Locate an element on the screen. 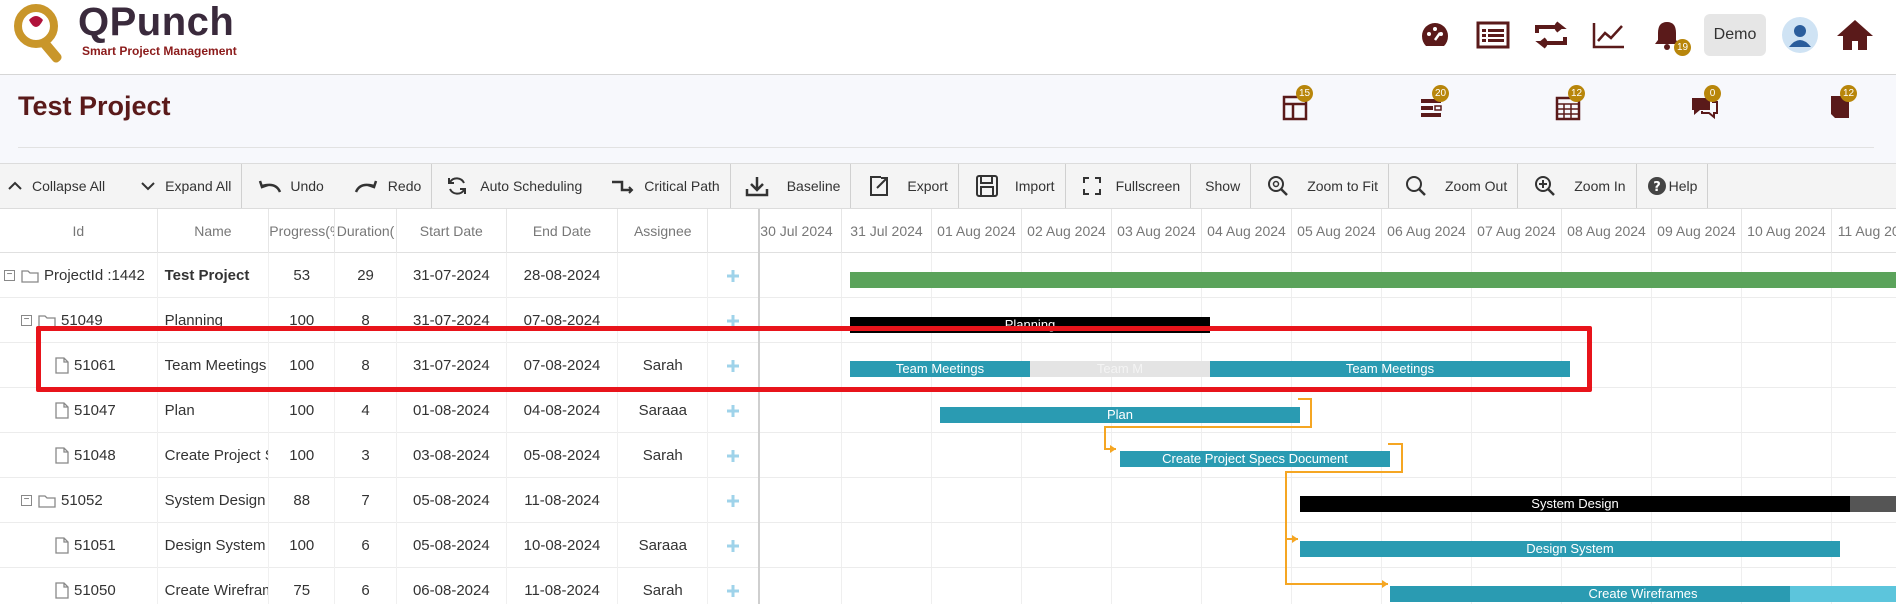  team-meetings-split-bar: Team M is located at coordinates (1120, 369).